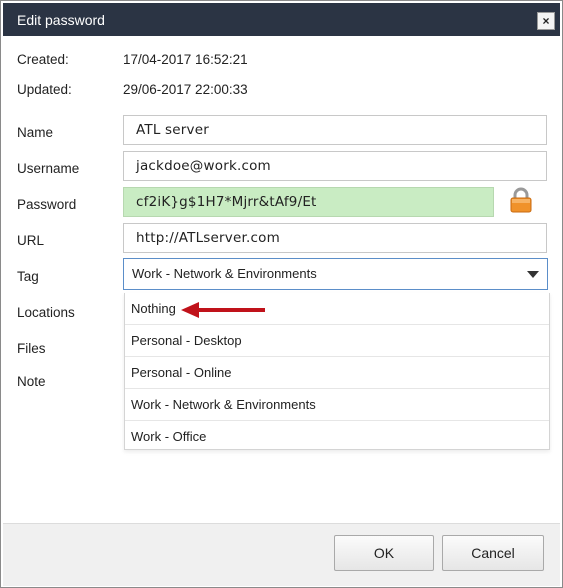  I want to click on tag-select-value: Work - Network & Environments, so click(224, 273).